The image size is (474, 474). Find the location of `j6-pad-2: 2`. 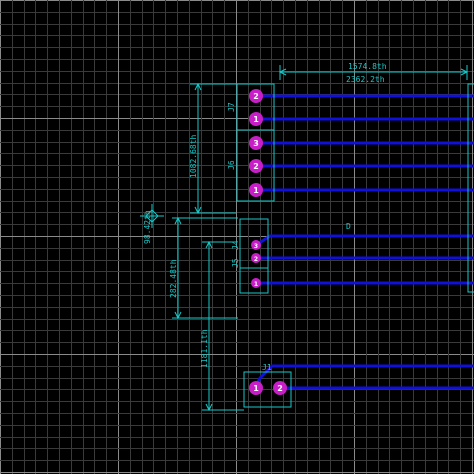

j6-pad-2: 2 is located at coordinates (256, 166).